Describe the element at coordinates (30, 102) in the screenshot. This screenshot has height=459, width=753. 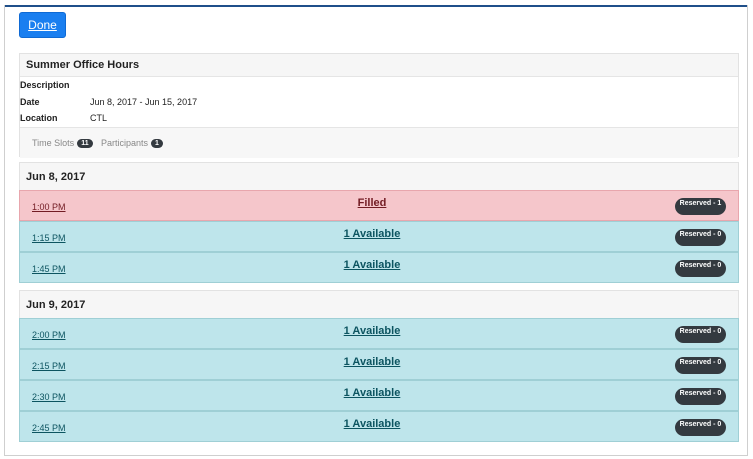
I see `date-label: Date` at that location.